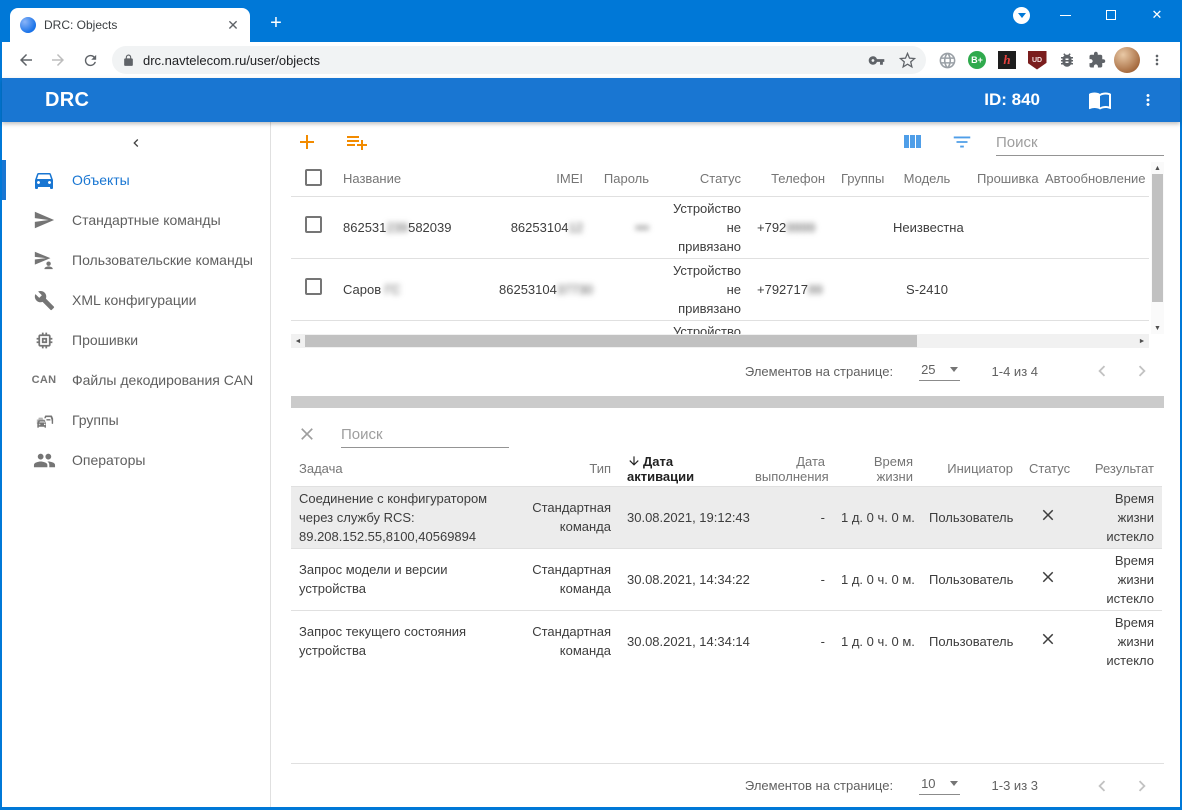 The width and height of the screenshot is (1182, 810). I want to click on tasks-search, so click(425, 436).